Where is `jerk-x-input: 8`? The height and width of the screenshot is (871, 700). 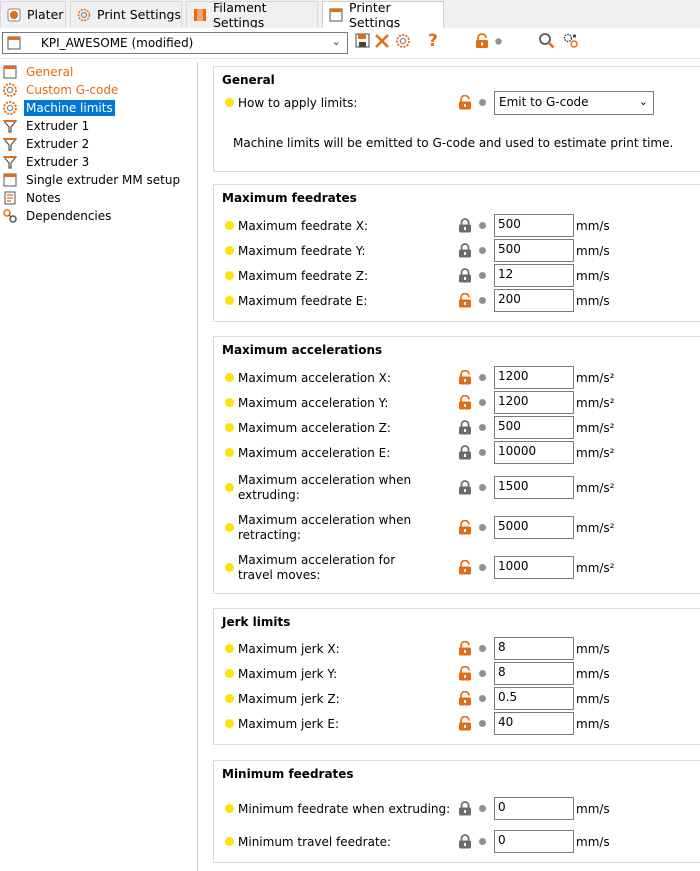
jerk-x-input: 8 is located at coordinates (534, 648).